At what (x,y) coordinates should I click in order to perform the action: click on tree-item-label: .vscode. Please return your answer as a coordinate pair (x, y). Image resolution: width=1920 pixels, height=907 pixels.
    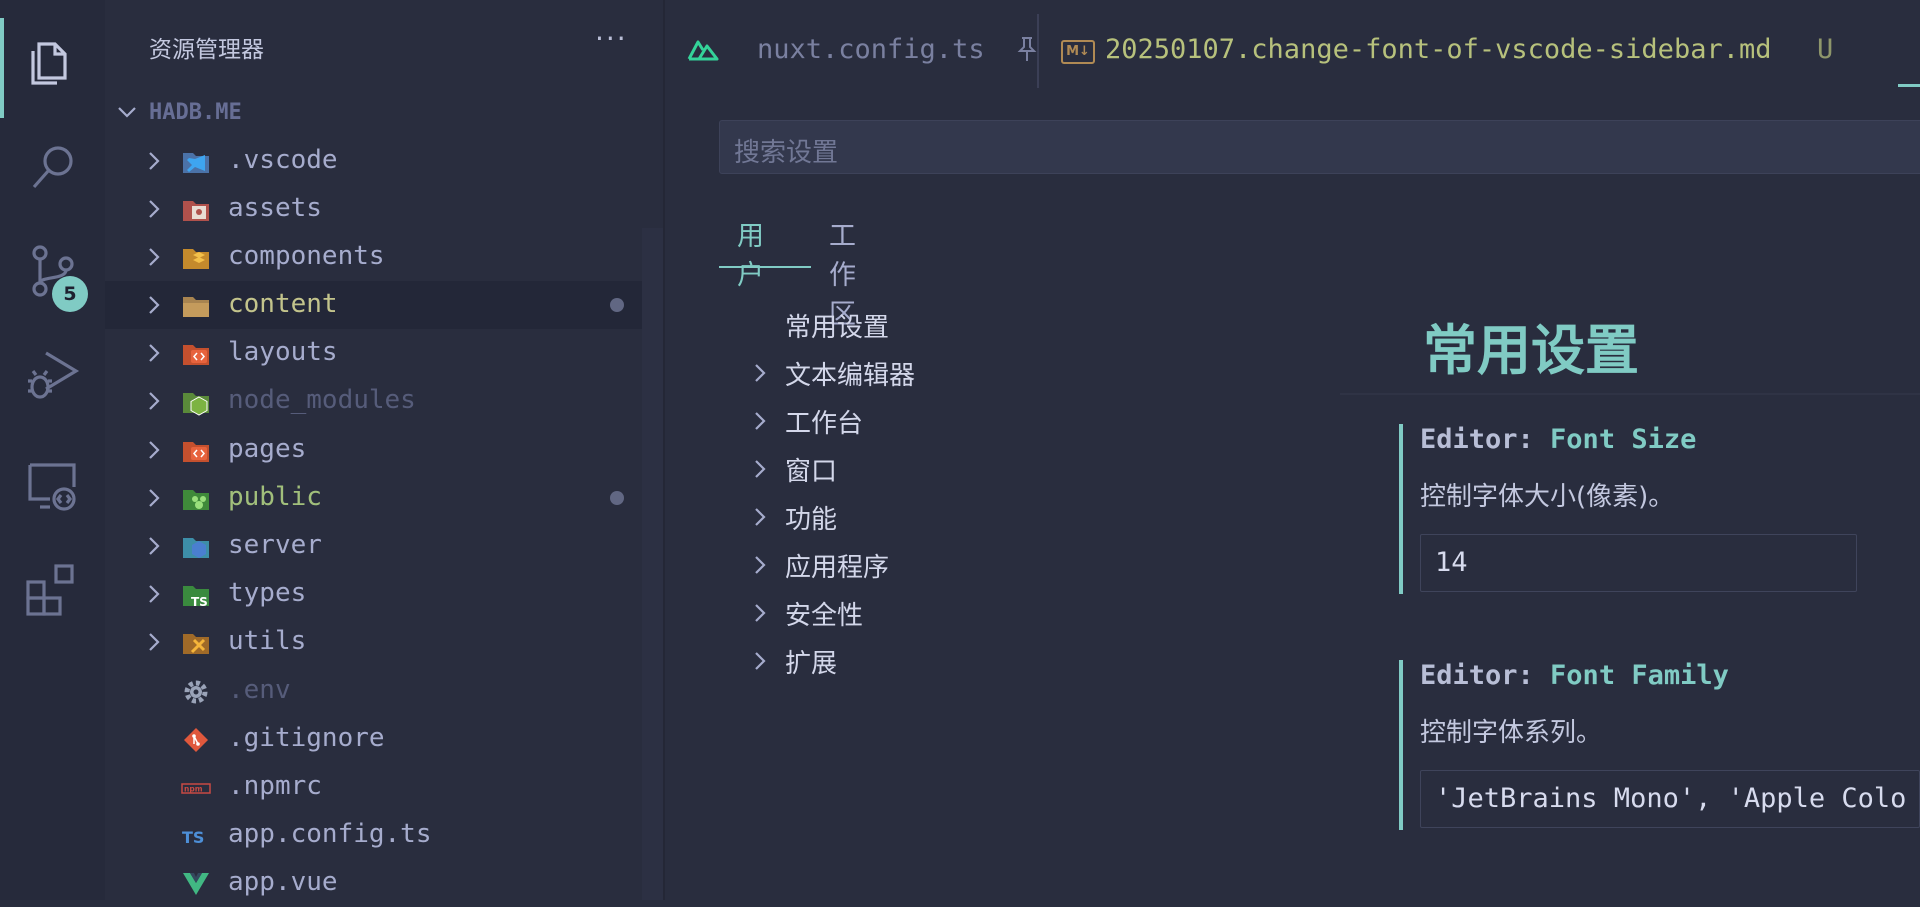
    Looking at the image, I should click on (283, 160).